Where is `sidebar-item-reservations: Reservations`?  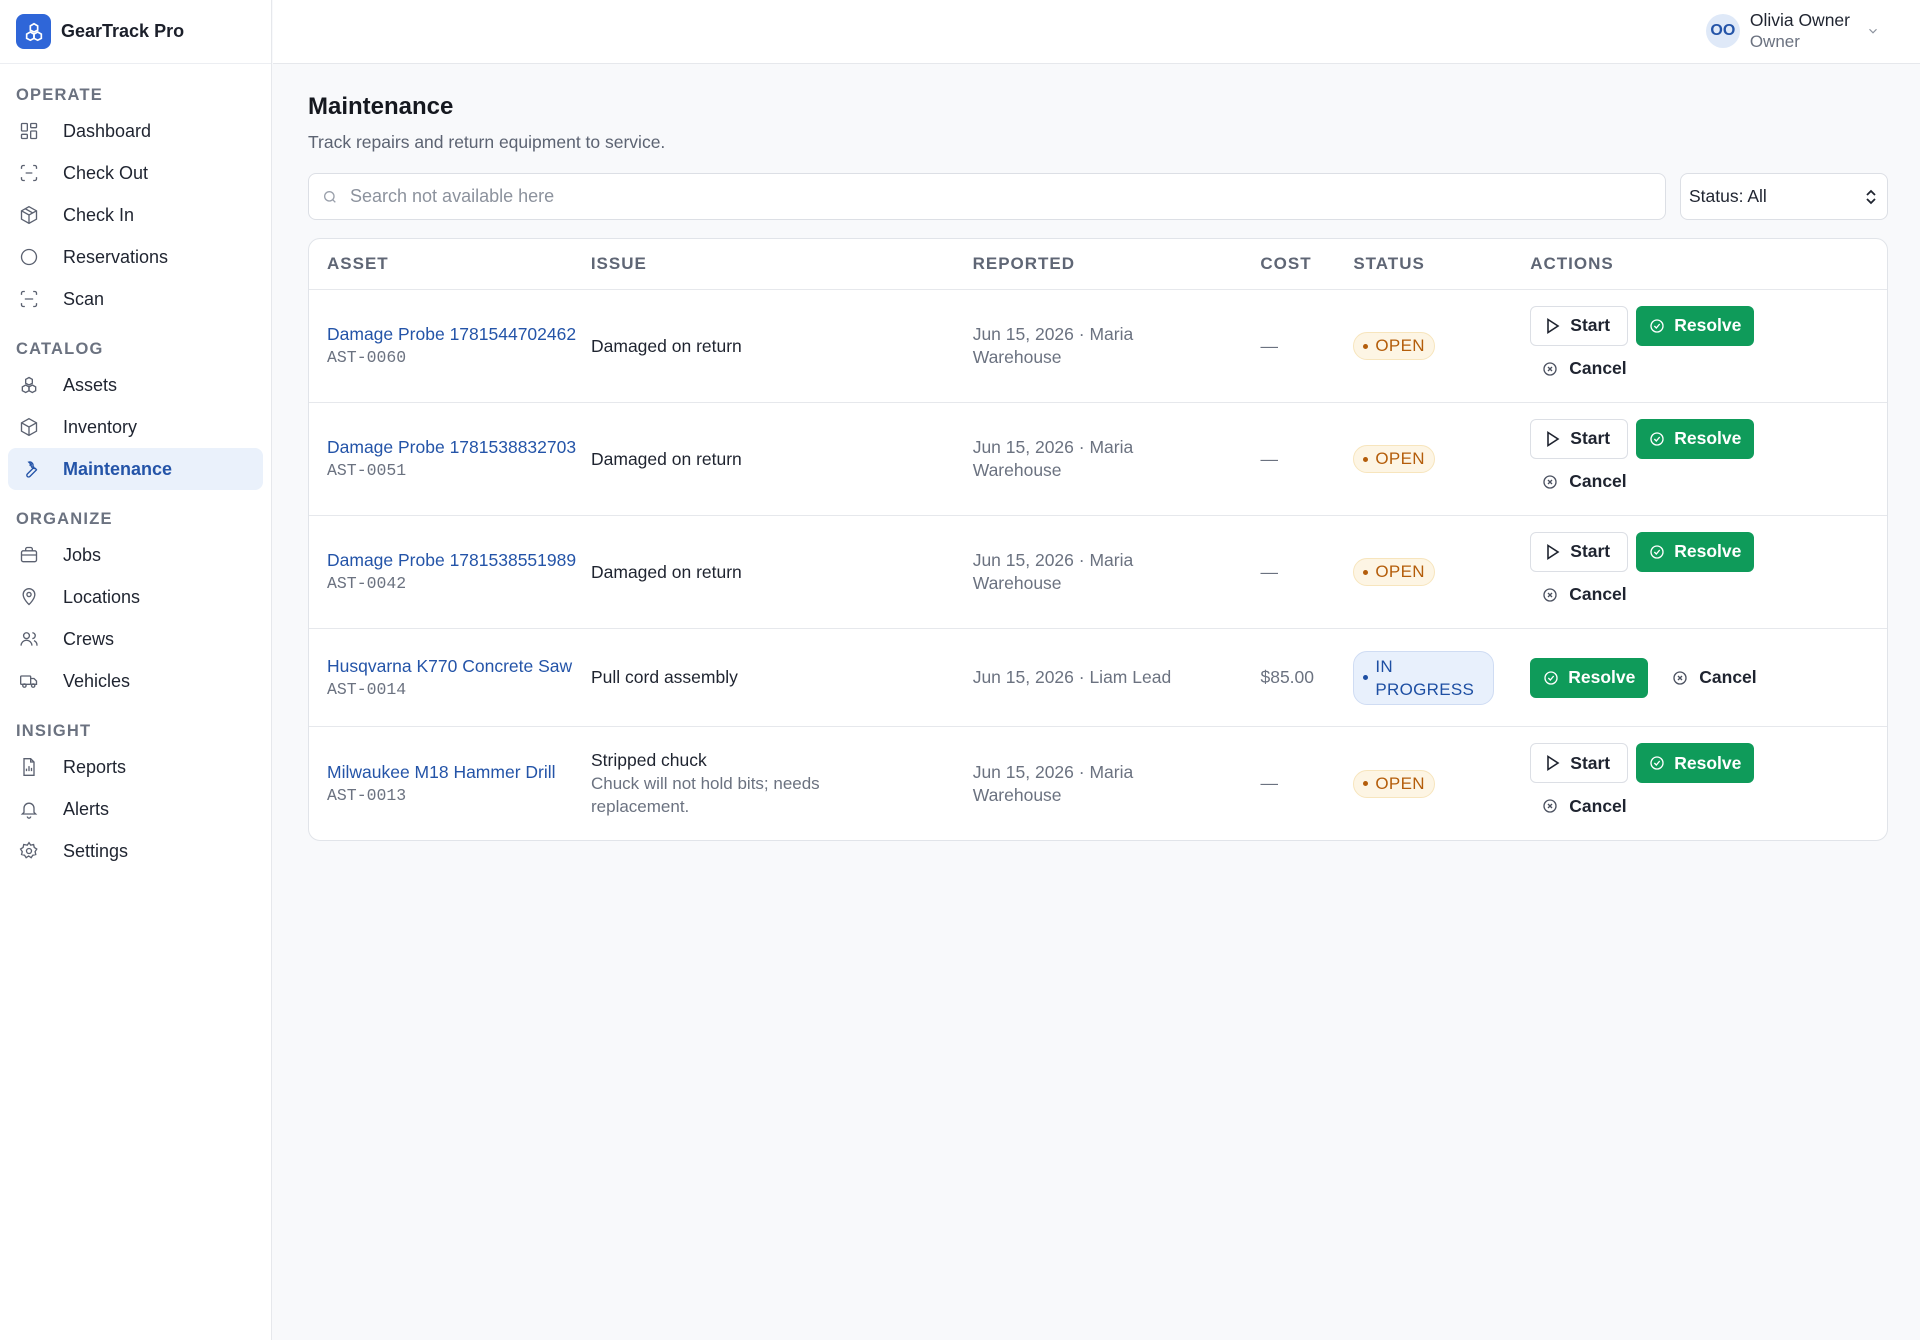
sidebar-item-reservations: Reservations is located at coordinates (135, 257).